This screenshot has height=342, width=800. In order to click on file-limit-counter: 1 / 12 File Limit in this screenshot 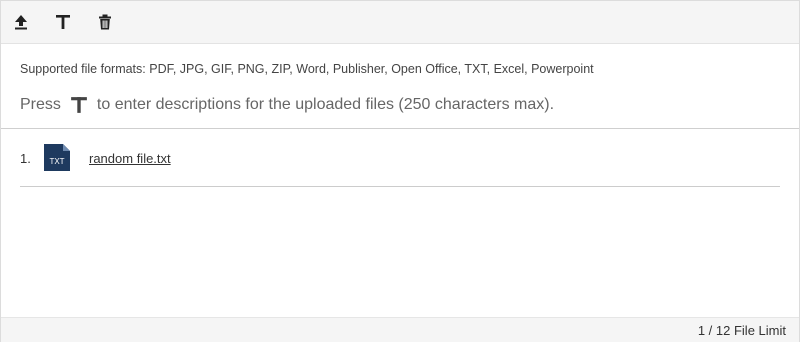, I will do `click(741, 330)`.